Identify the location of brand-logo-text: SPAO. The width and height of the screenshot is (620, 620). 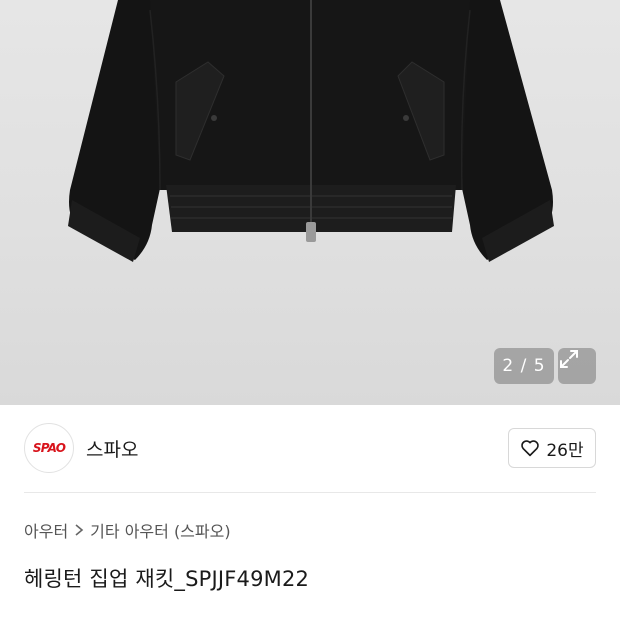
(49, 448).